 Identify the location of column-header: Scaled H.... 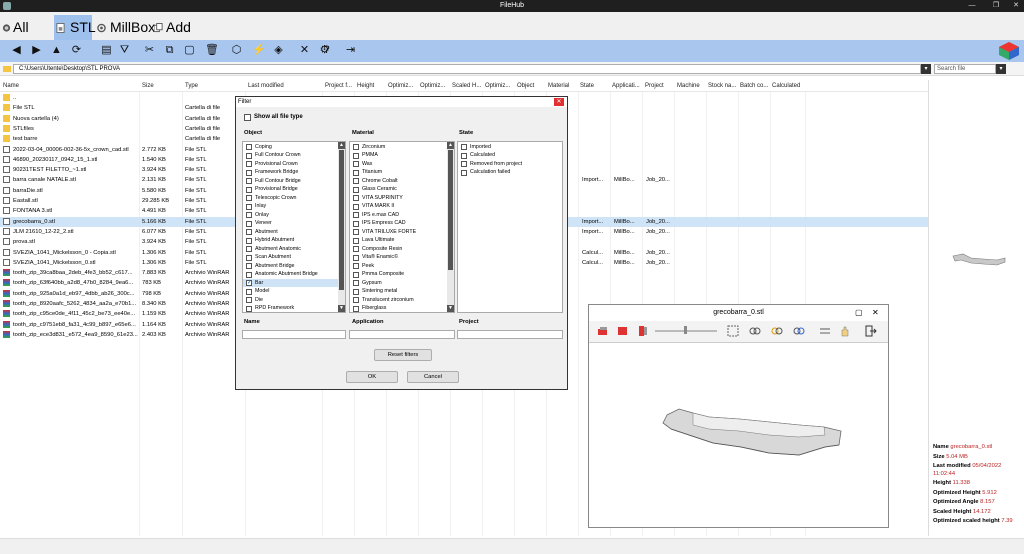
(466, 86).